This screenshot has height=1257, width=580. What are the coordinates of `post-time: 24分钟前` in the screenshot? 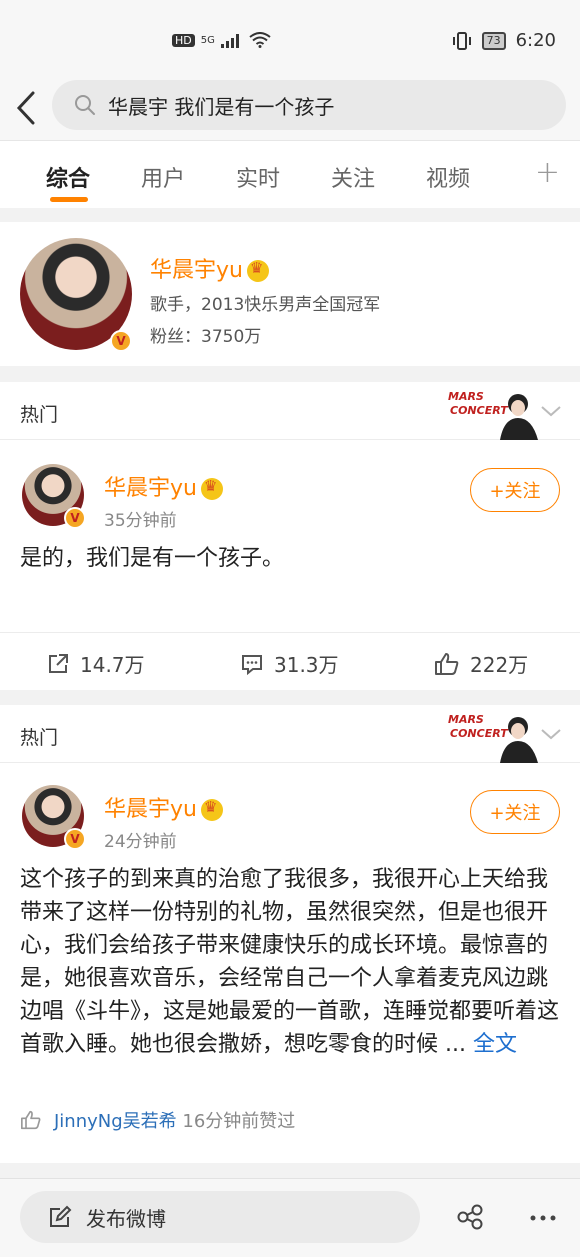 It's located at (140, 842).